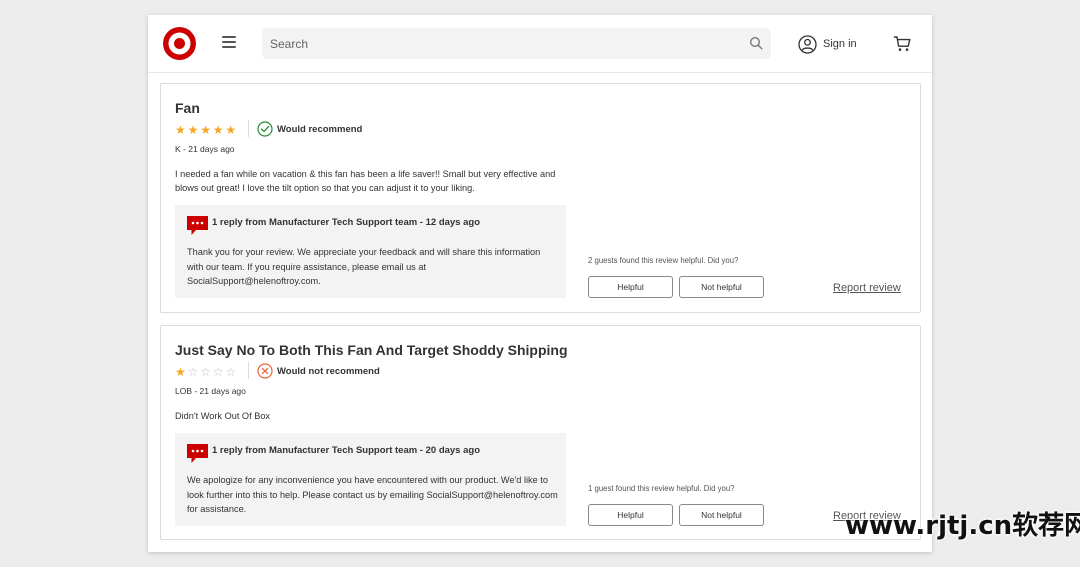  Describe the element at coordinates (756, 43) in the screenshot. I see `search-icon` at that location.